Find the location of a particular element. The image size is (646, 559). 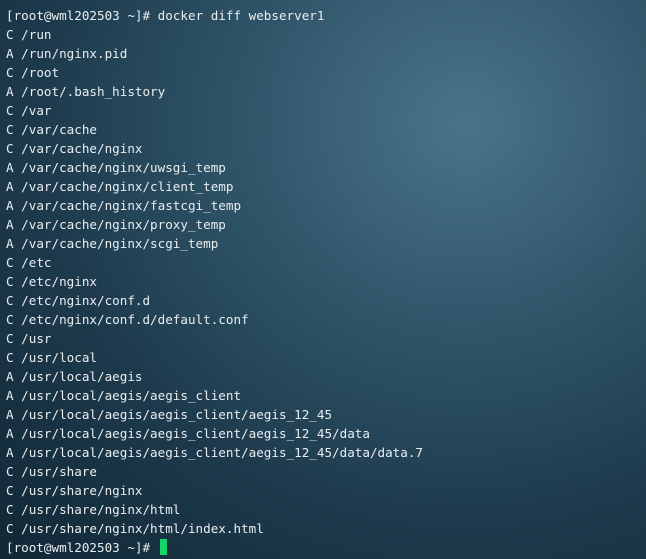

output-line: A /var/cache/nginx/proxy_temp is located at coordinates (116, 224).